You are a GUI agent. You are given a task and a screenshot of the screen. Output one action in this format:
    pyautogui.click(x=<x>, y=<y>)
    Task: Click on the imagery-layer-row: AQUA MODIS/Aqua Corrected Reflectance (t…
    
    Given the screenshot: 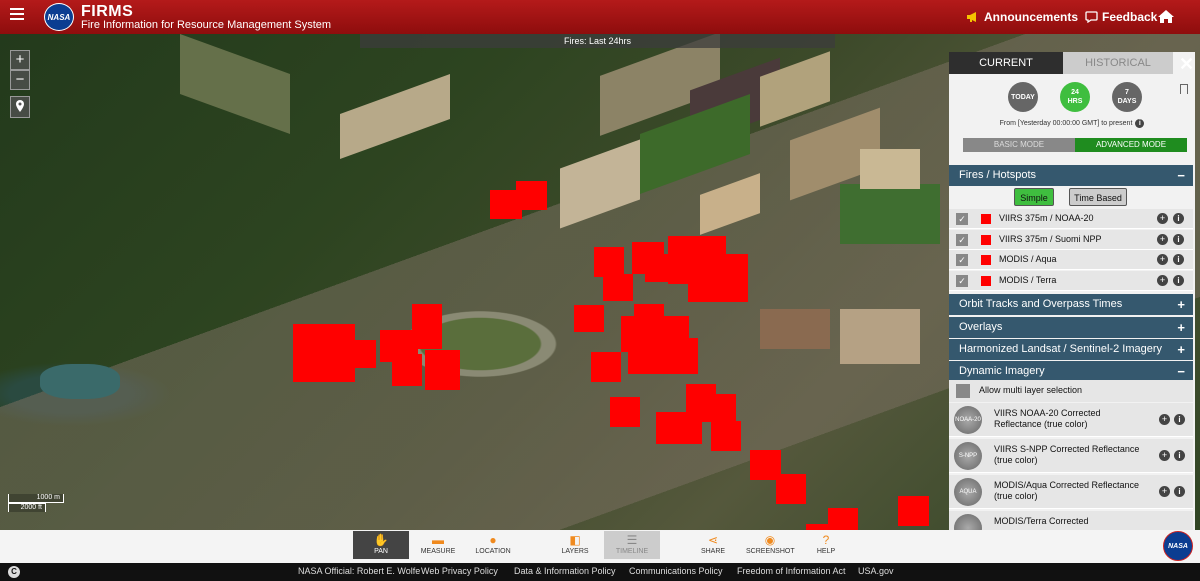 What is the action you would take?
    pyautogui.click(x=1071, y=492)
    